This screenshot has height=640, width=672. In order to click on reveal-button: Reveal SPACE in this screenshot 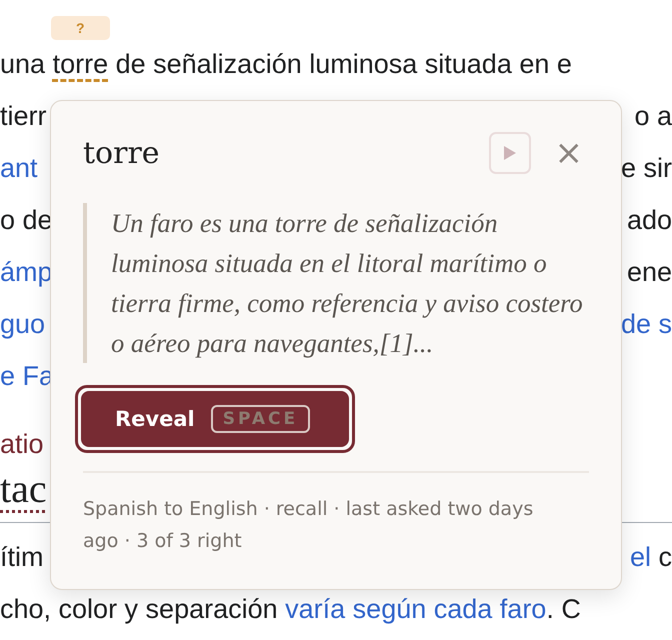, I will do `click(215, 419)`.